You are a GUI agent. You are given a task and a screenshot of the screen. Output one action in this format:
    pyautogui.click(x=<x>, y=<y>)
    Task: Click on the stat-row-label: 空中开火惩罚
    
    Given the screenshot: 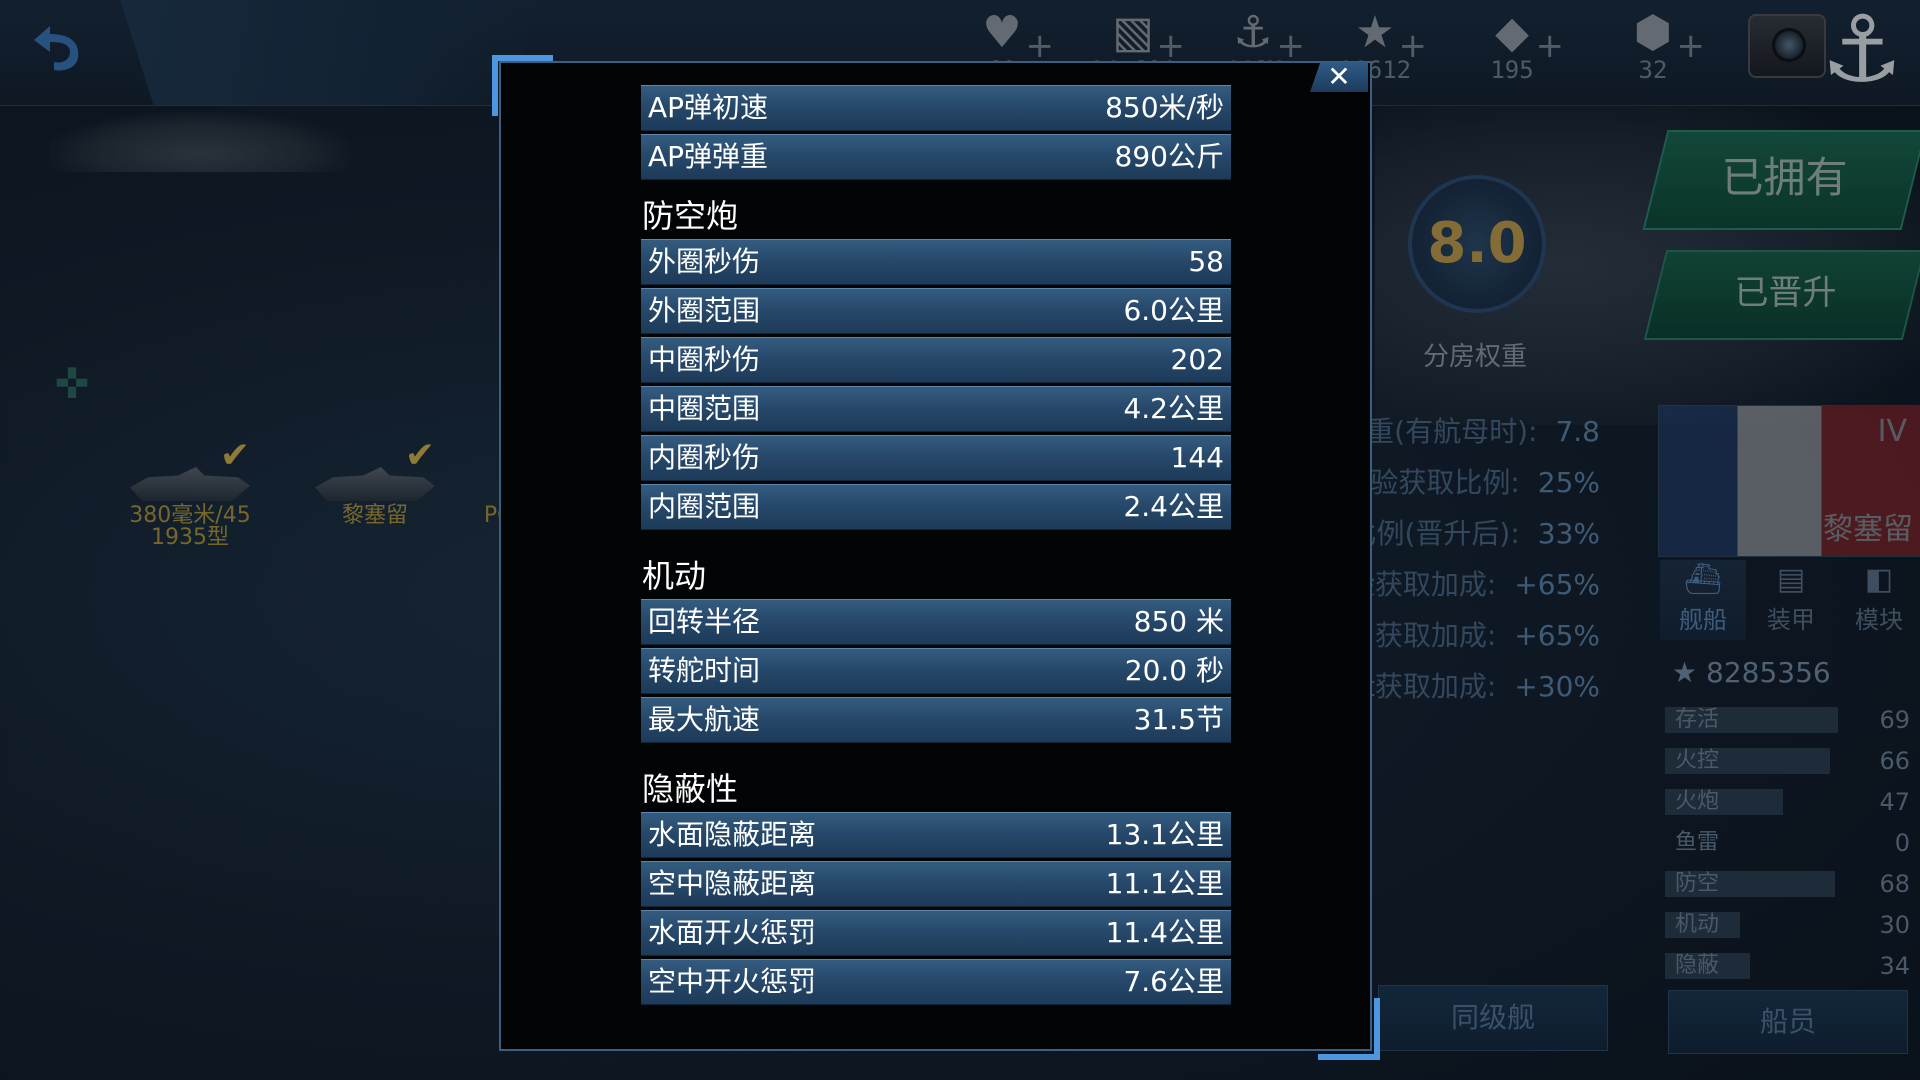 What is the action you would take?
    pyautogui.click(x=732, y=981)
    